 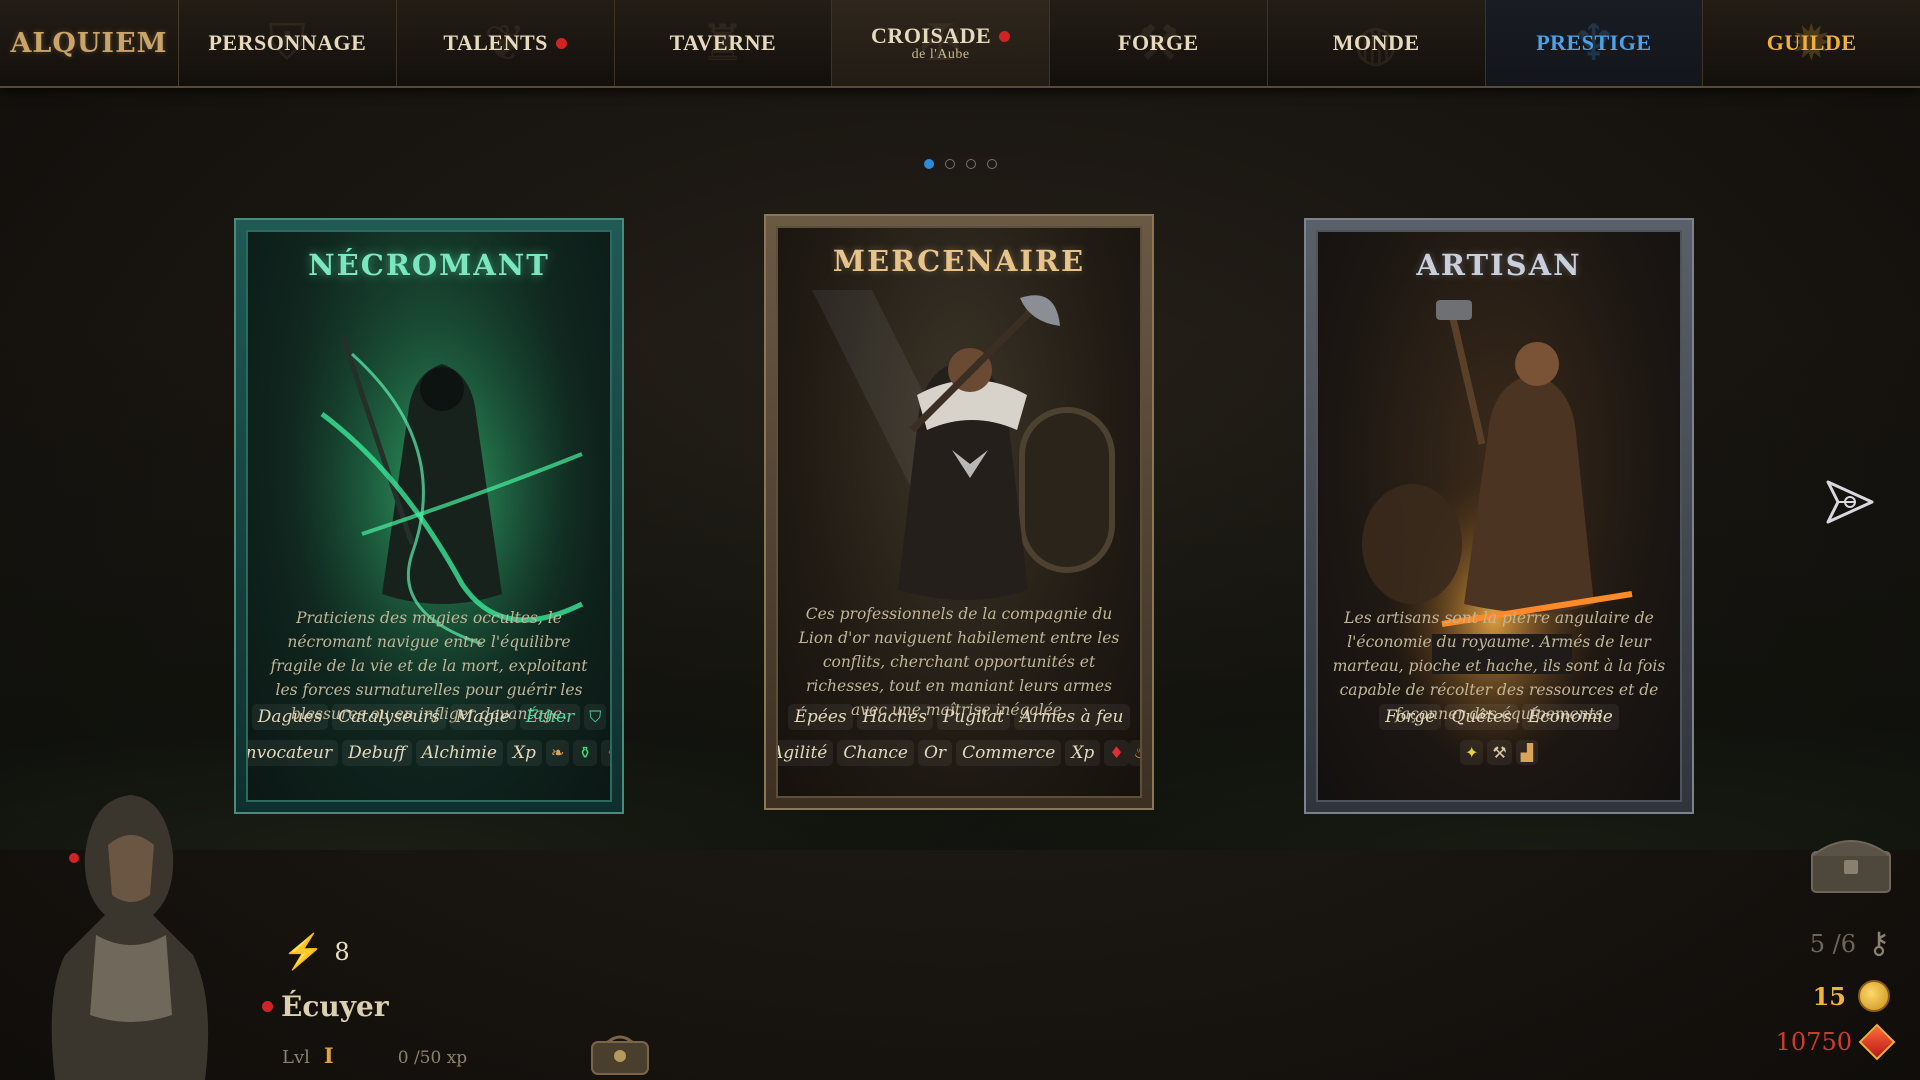 What do you see at coordinates (1410, 717) in the screenshot?
I see `tag: Forge` at bounding box center [1410, 717].